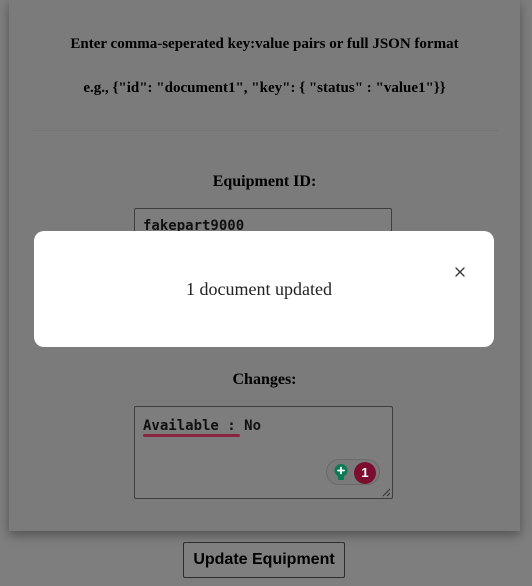 The image size is (532, 586). I want to click on modal-message: 1 document updated, so click(259, 289).